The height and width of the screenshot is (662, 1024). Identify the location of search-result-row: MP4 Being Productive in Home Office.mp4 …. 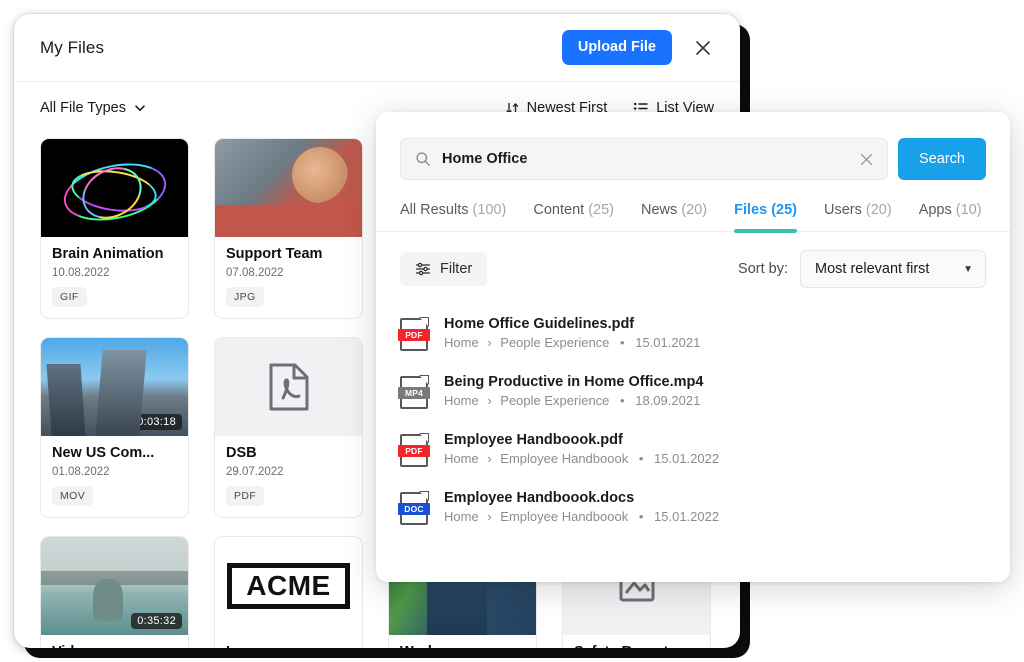
(692, 393).